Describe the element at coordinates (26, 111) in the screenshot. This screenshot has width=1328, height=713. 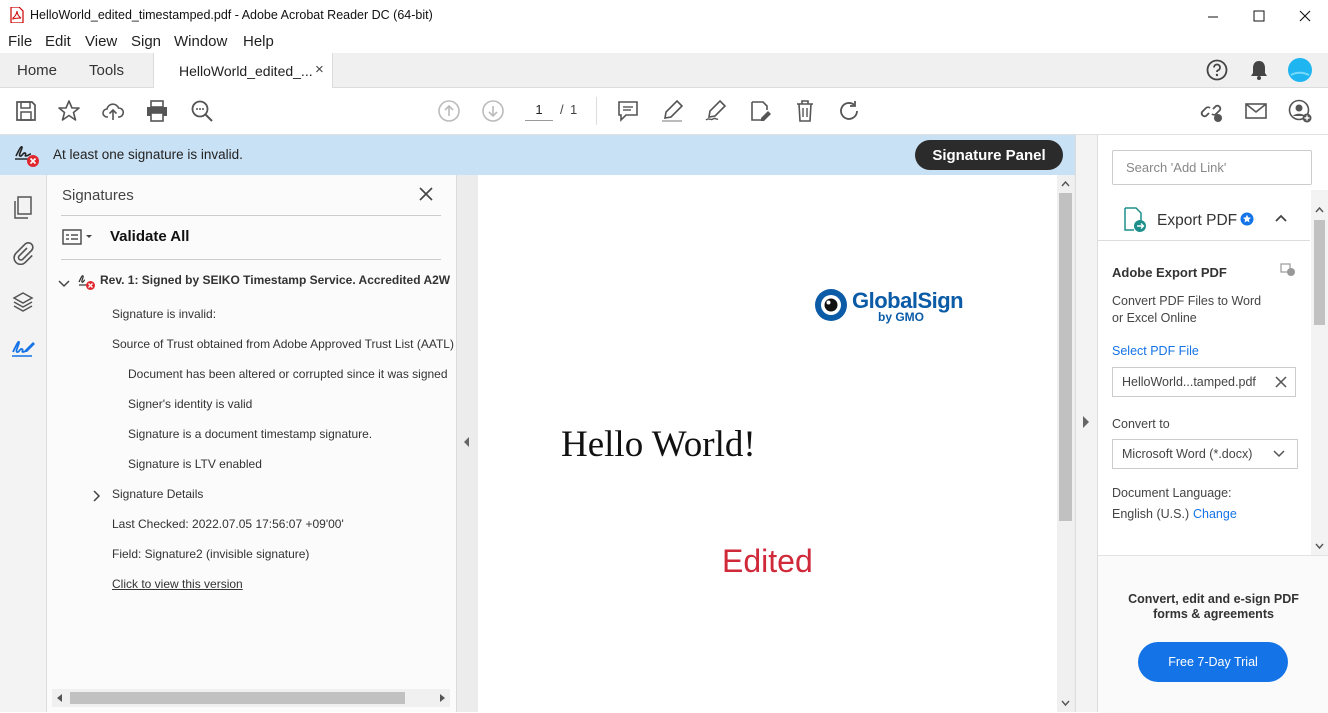
I see `save-button` at that location.